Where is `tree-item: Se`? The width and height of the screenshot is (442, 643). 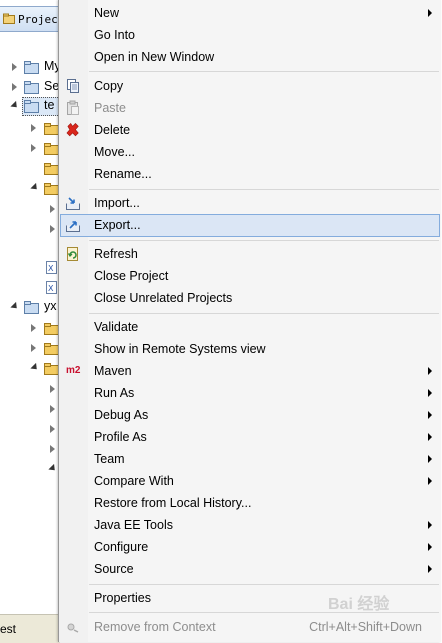 tree-item: Se is located at coordinates (30, 87).